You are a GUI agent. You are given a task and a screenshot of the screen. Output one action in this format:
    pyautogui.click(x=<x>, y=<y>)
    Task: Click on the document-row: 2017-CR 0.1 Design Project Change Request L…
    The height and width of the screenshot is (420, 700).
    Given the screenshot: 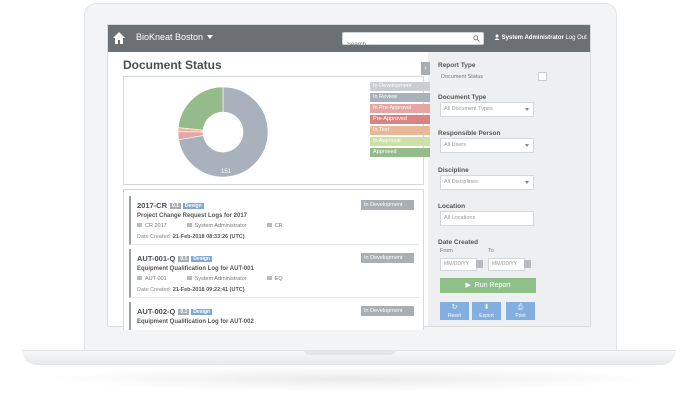 What is the action you would take?
    pyautogui.click(x=274, y=220)
    